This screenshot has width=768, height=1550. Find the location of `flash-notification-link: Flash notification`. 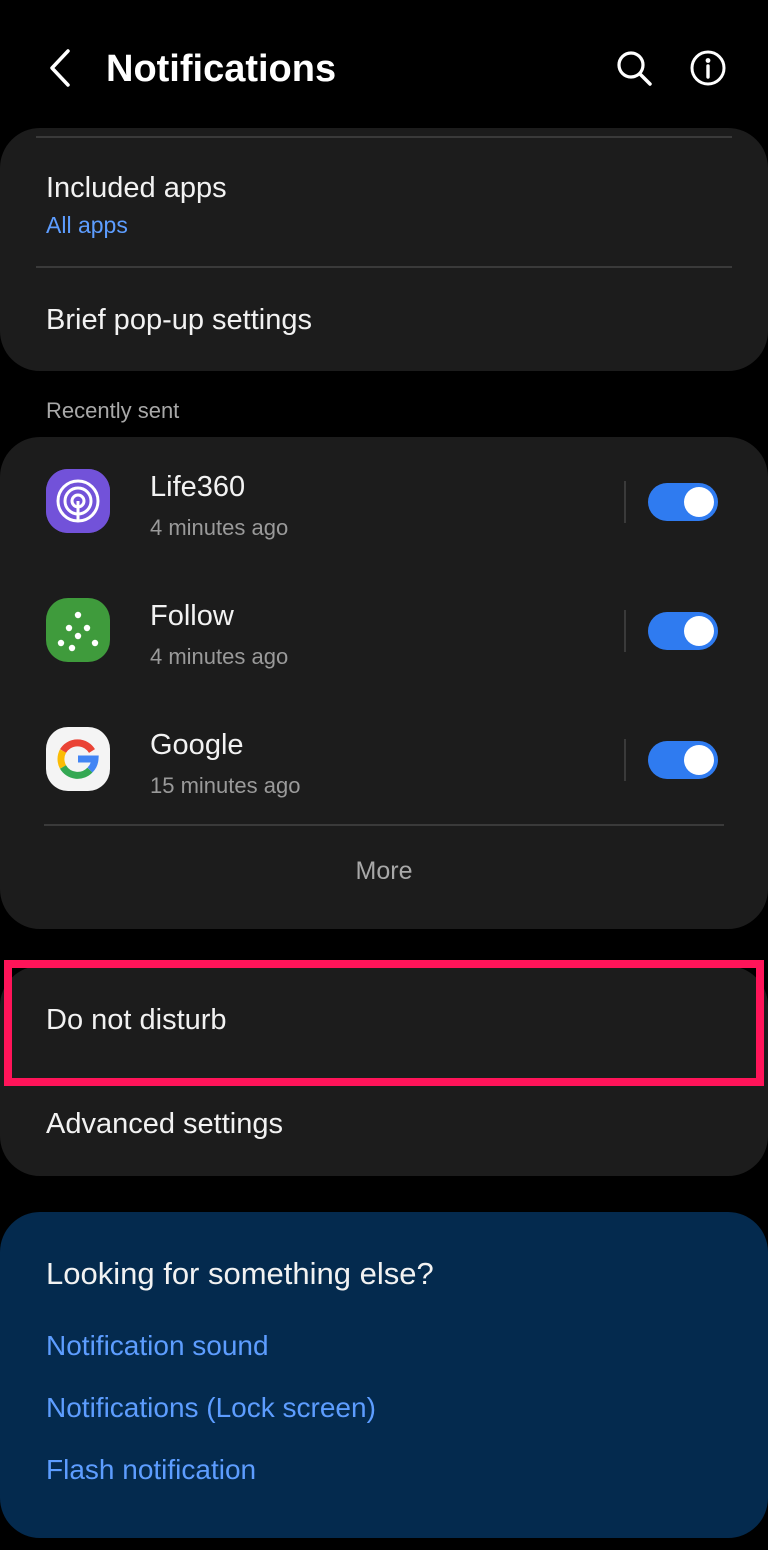

flash-notification-link: Flash notification is located at coordinates (151, 1470).